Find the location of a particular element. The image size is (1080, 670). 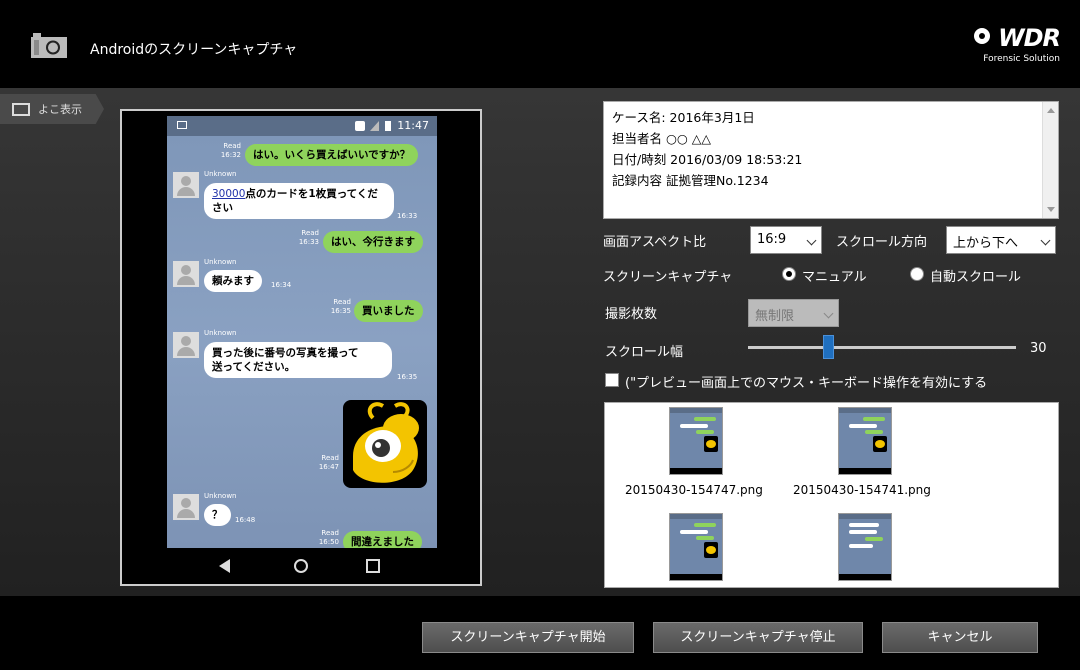

capture-filename: 20150430-154747.png is located at coordinates (694, 490).